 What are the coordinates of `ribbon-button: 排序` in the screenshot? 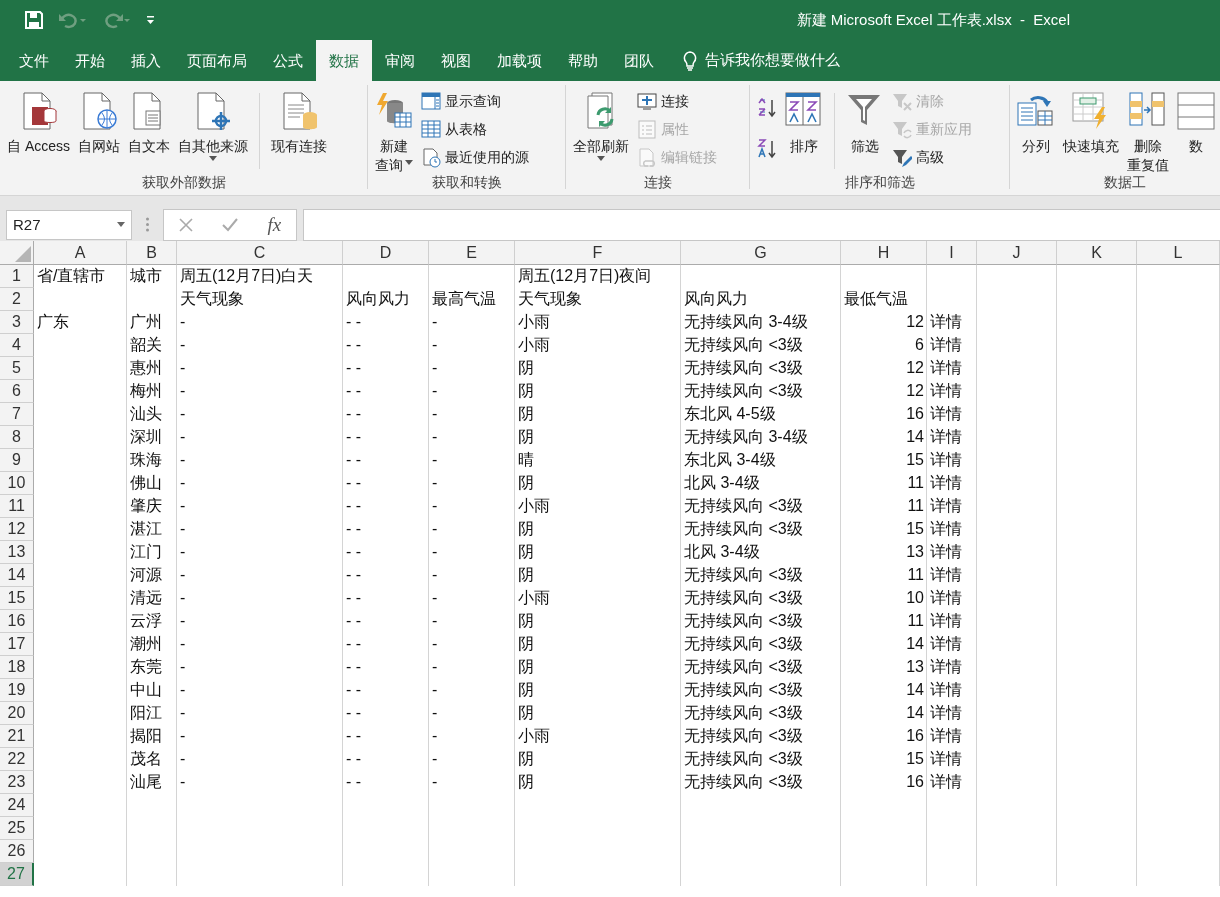 It's located at (804, 131).